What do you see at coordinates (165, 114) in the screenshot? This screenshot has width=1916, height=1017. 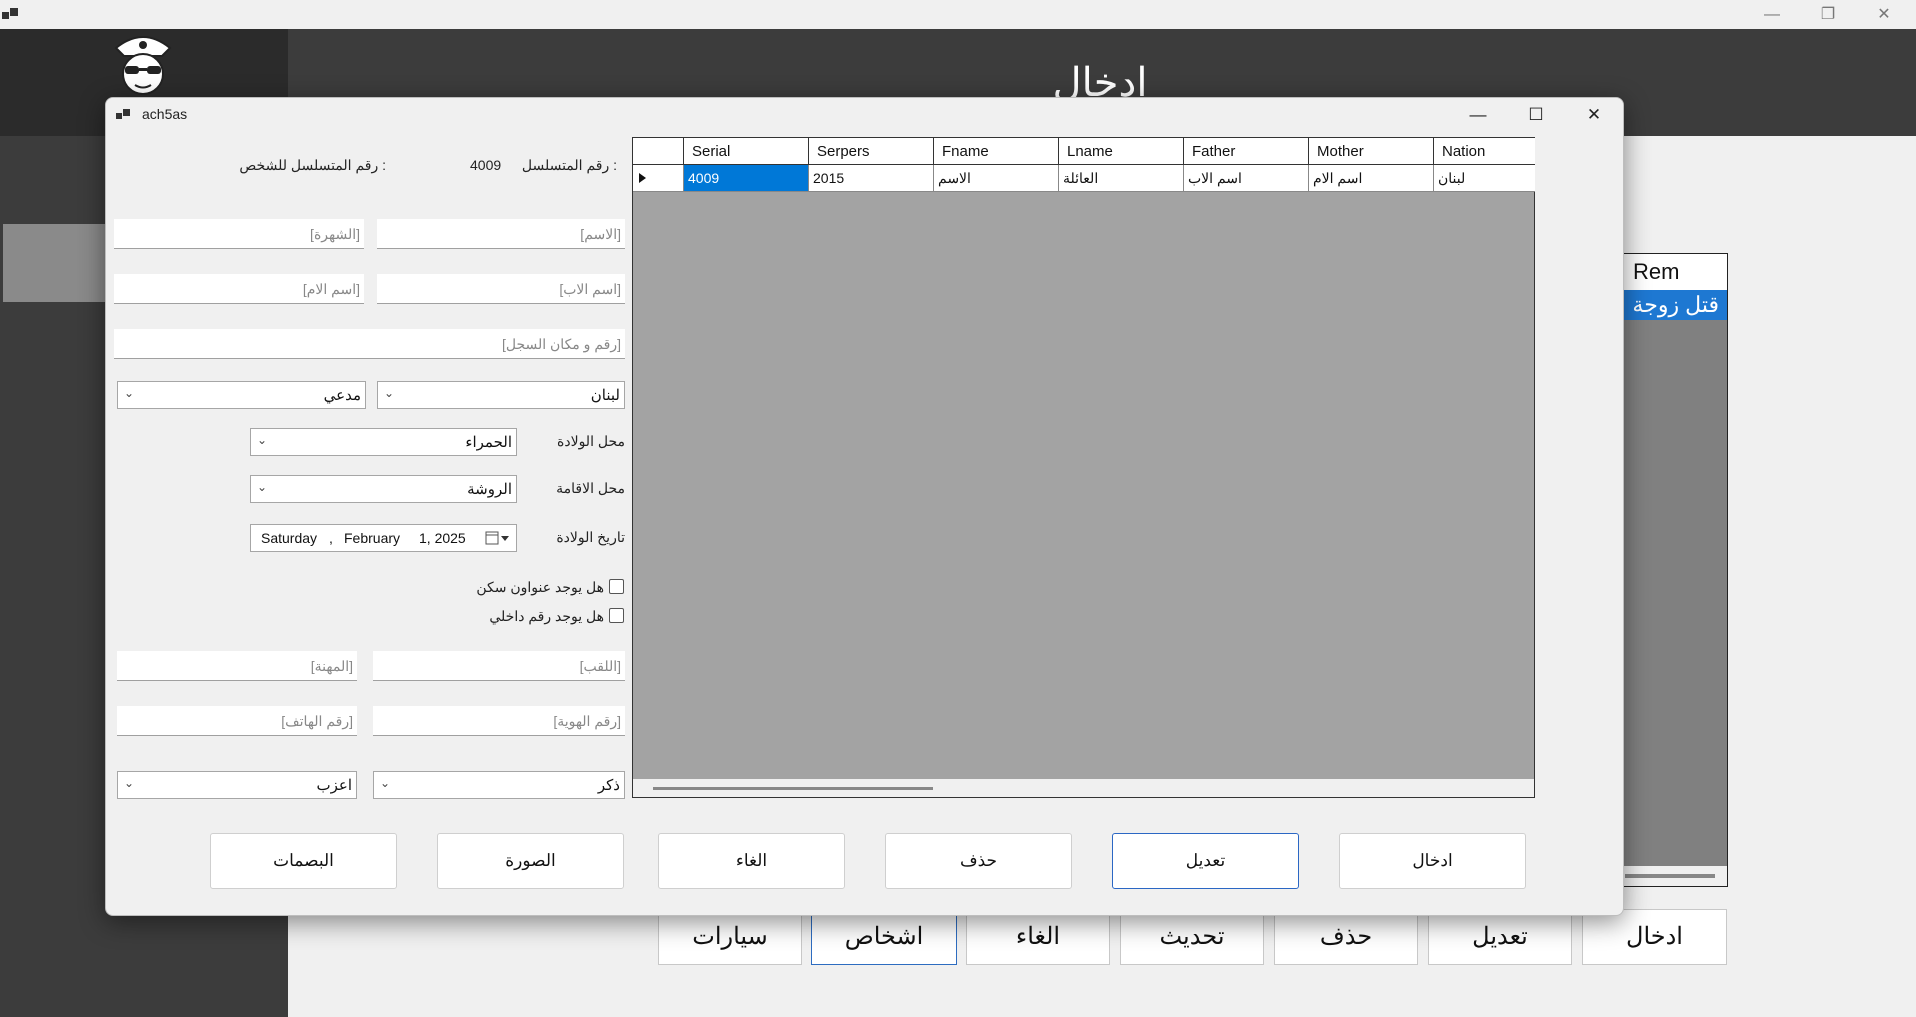 I see `dialog-title: ach5as` at bounding box center [165, 114].